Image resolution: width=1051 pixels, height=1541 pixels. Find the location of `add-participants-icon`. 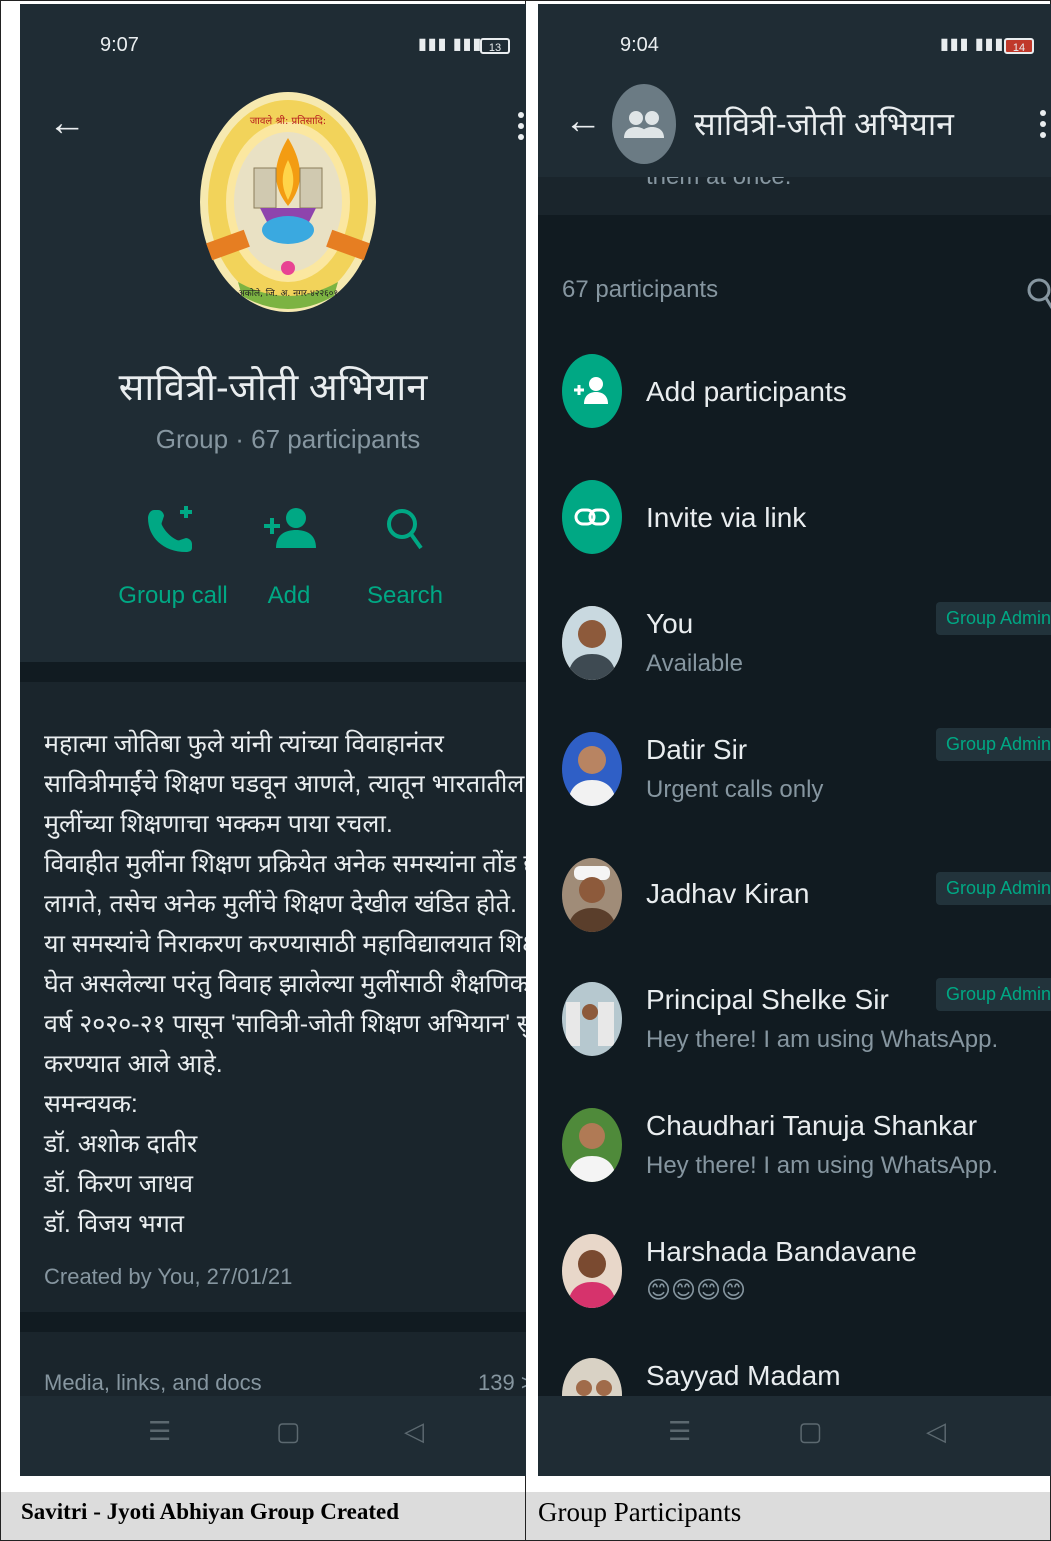

add-participants-icon is located at coordinates (592, 391).